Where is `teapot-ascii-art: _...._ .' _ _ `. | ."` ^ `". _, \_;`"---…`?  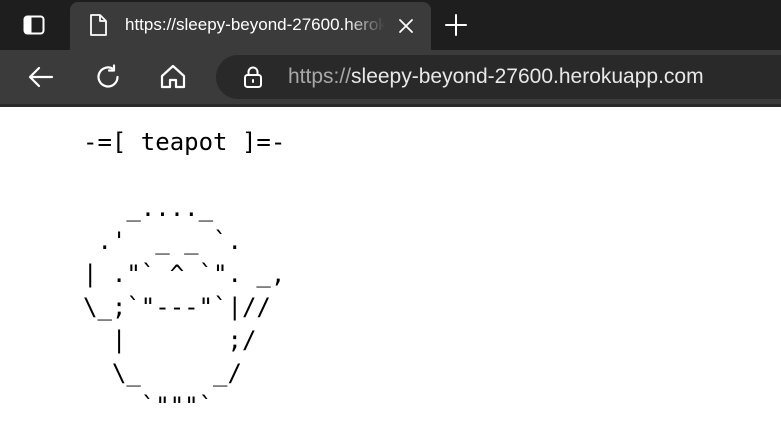 teapot-ascii-art: _...._ .' _ _ `. | ."` ^ `". _, \_;`"---… is located at coordinates (184, 307).